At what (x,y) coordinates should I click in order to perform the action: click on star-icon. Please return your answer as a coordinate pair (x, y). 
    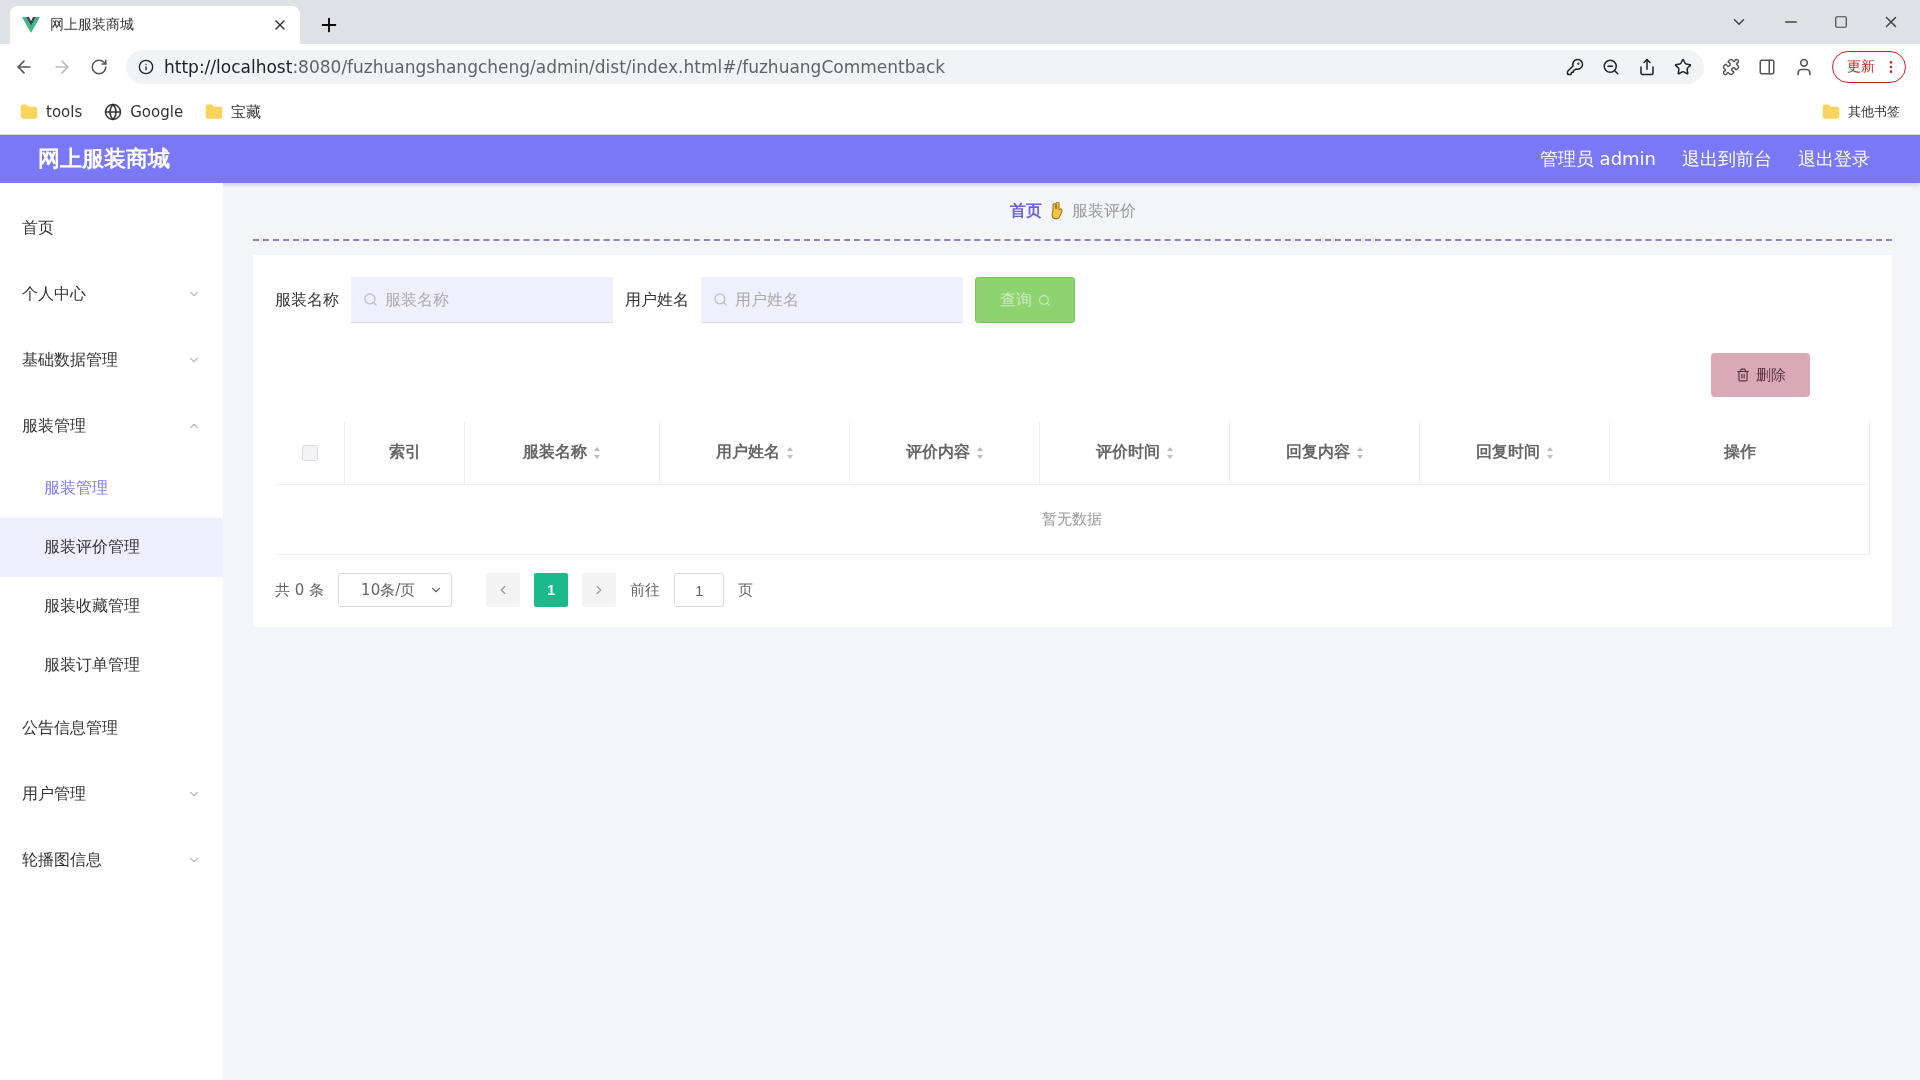
    Looking at the image, I should click on (1683, 67).